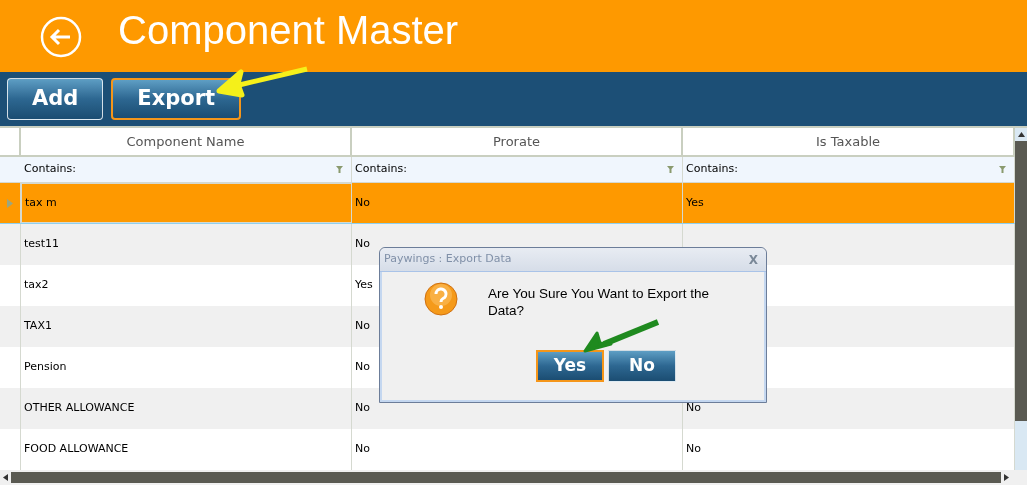 This screenshot has width=1027, height=492. I want to click on table-cell: FOOD ALLOWANCE, so click(76, 449).